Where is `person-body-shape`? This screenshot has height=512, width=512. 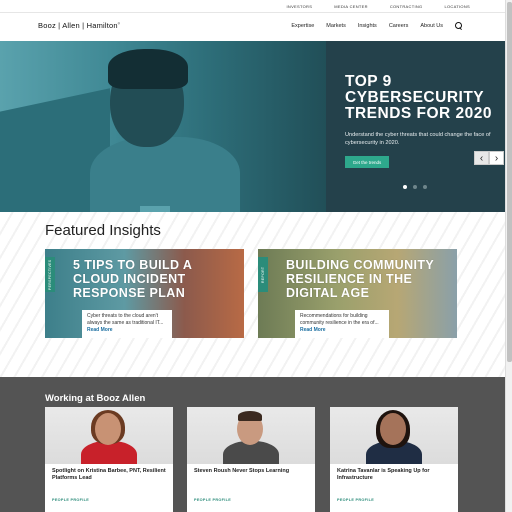
person-body-shape is located at coordinates (165, 174).